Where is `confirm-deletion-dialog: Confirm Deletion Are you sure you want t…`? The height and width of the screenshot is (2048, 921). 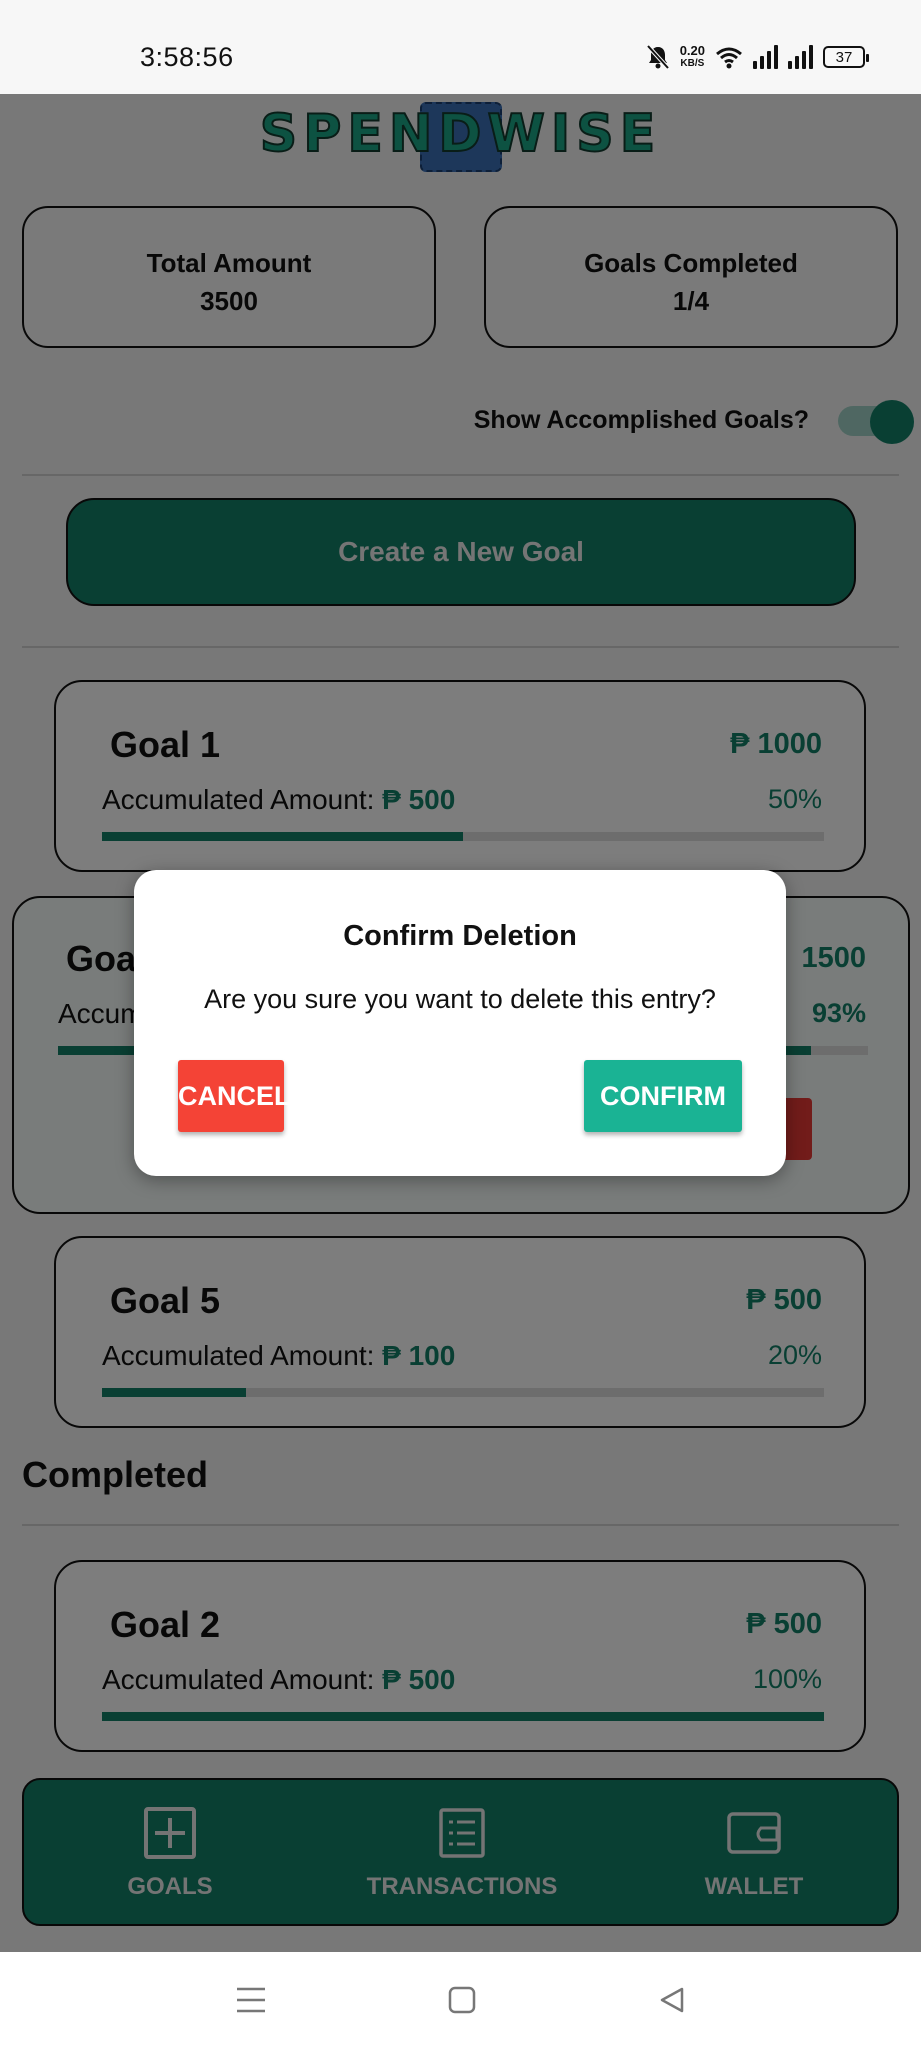
confirm-deletion-dialog: Confirm Deletion Are you sure you want t… is located at coordinates (460, 1023).